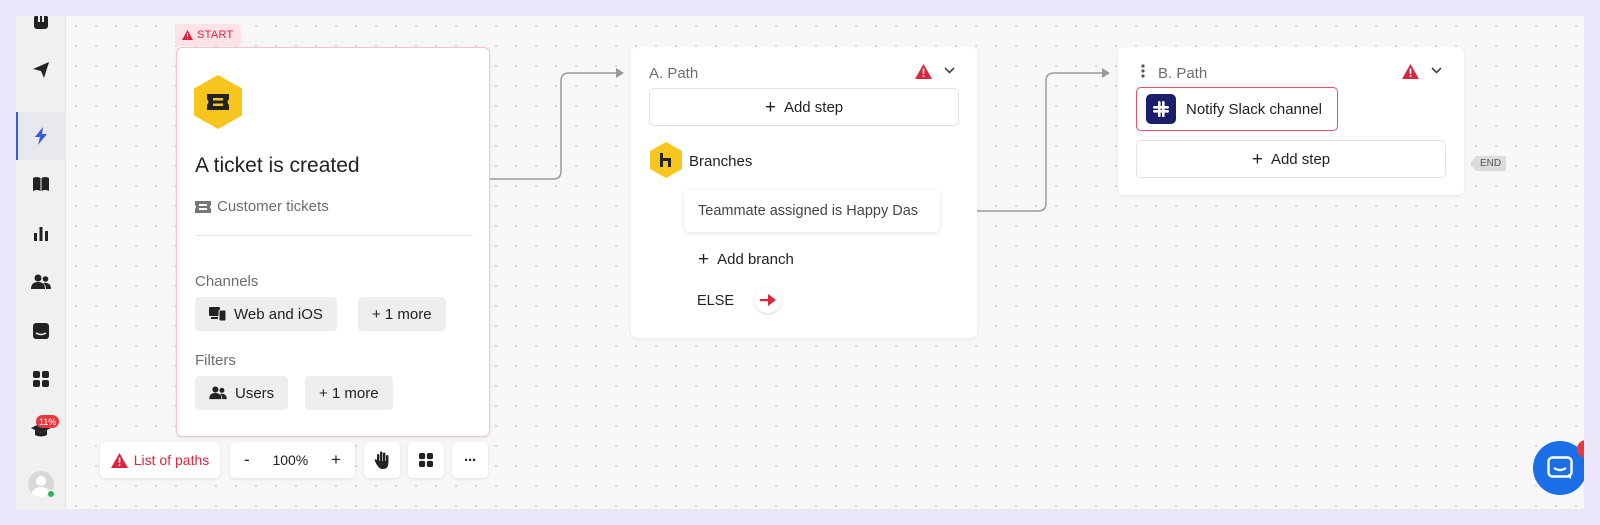 This screenshot has height=525, width=1600. Describe the element at coordinates (755, 259) in the screenshot. I see `add-branch-label: Add branch` at that location.